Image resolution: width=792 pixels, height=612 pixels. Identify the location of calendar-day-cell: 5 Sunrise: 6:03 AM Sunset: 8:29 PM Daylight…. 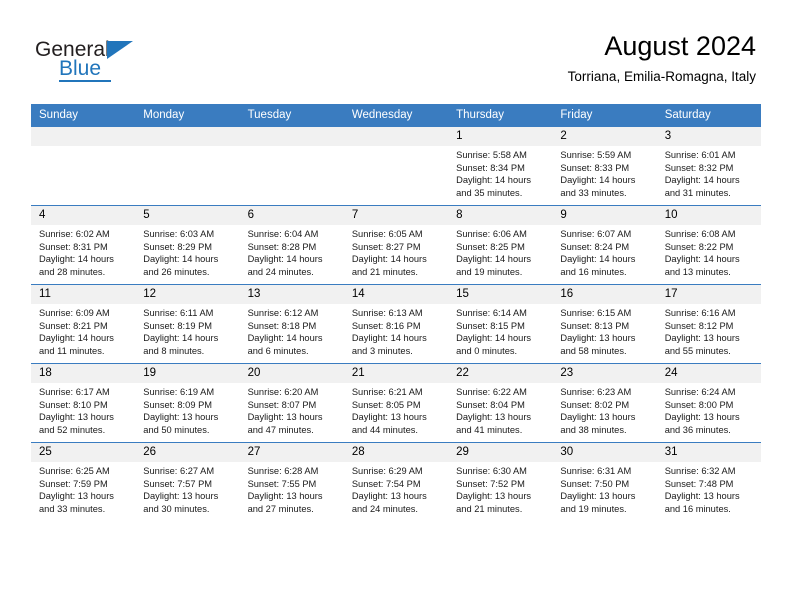
(187, 245).